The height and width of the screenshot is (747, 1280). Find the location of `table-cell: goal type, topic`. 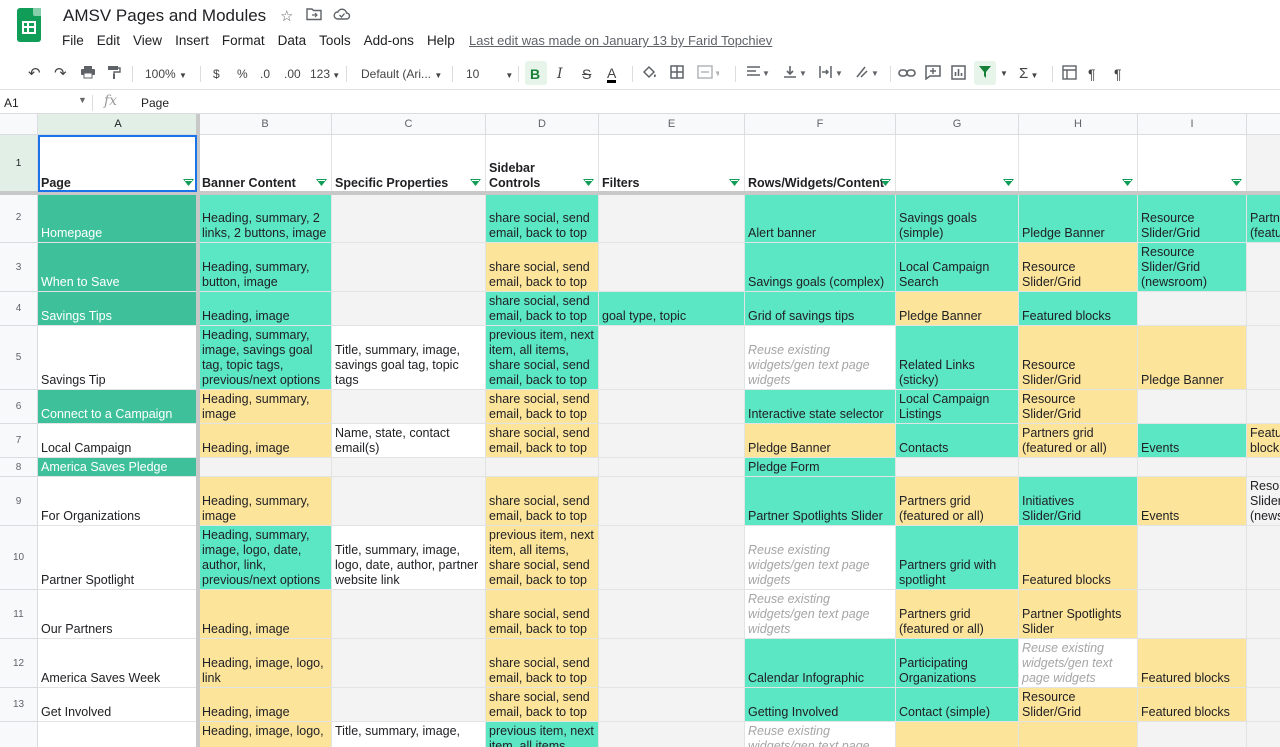

table-cell: goal type, topic is located at coordinates (672, 309).